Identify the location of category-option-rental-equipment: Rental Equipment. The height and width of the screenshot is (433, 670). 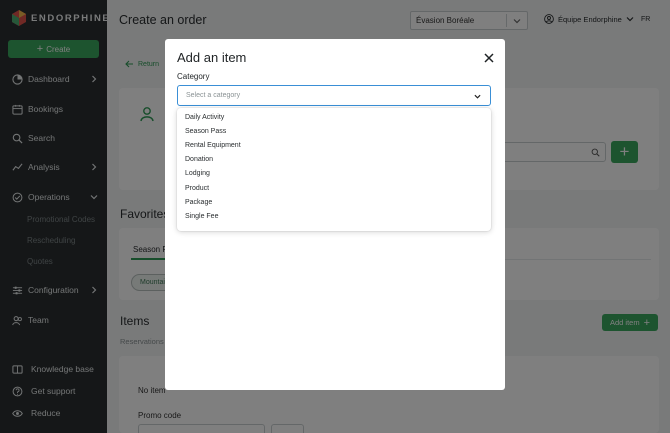
(213, 145).